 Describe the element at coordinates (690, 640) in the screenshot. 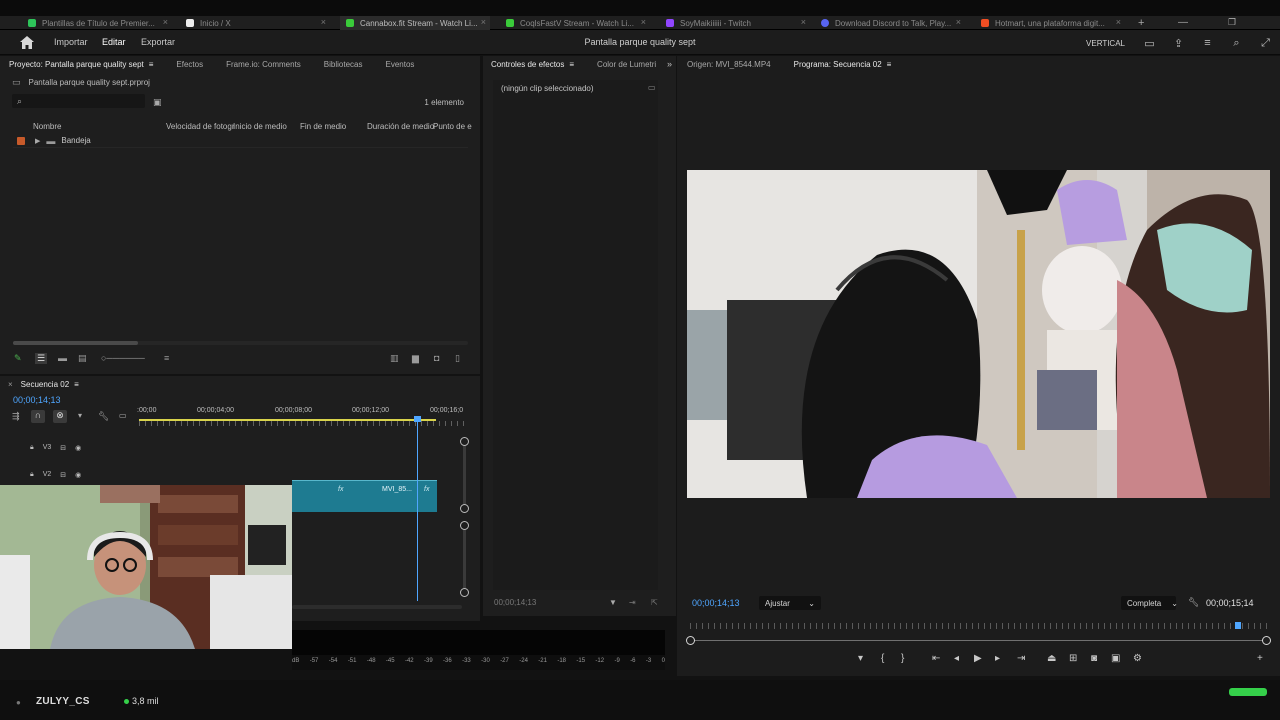

I see `zoom-handle-left` at that location.